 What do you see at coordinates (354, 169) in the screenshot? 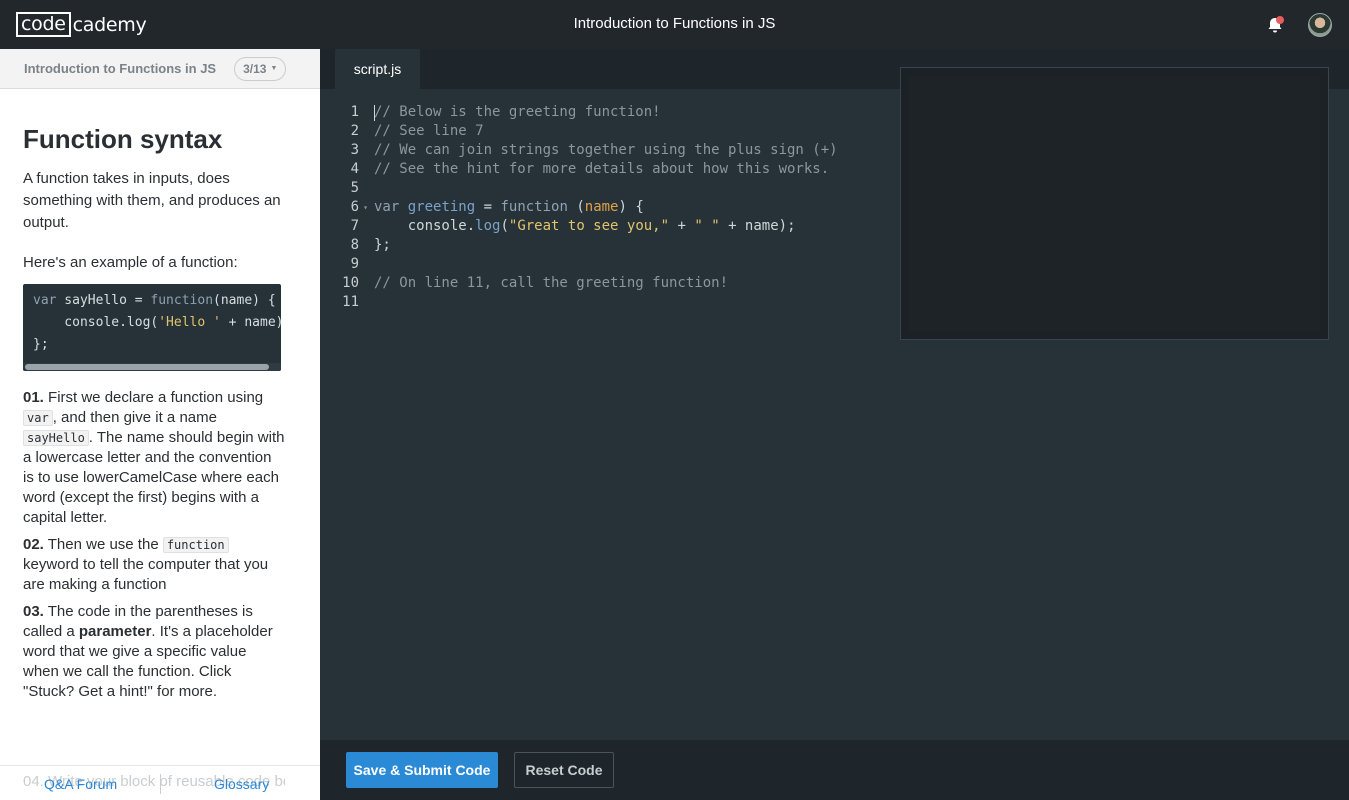
I see `line-number: 4` at bounding box center [354, 169].